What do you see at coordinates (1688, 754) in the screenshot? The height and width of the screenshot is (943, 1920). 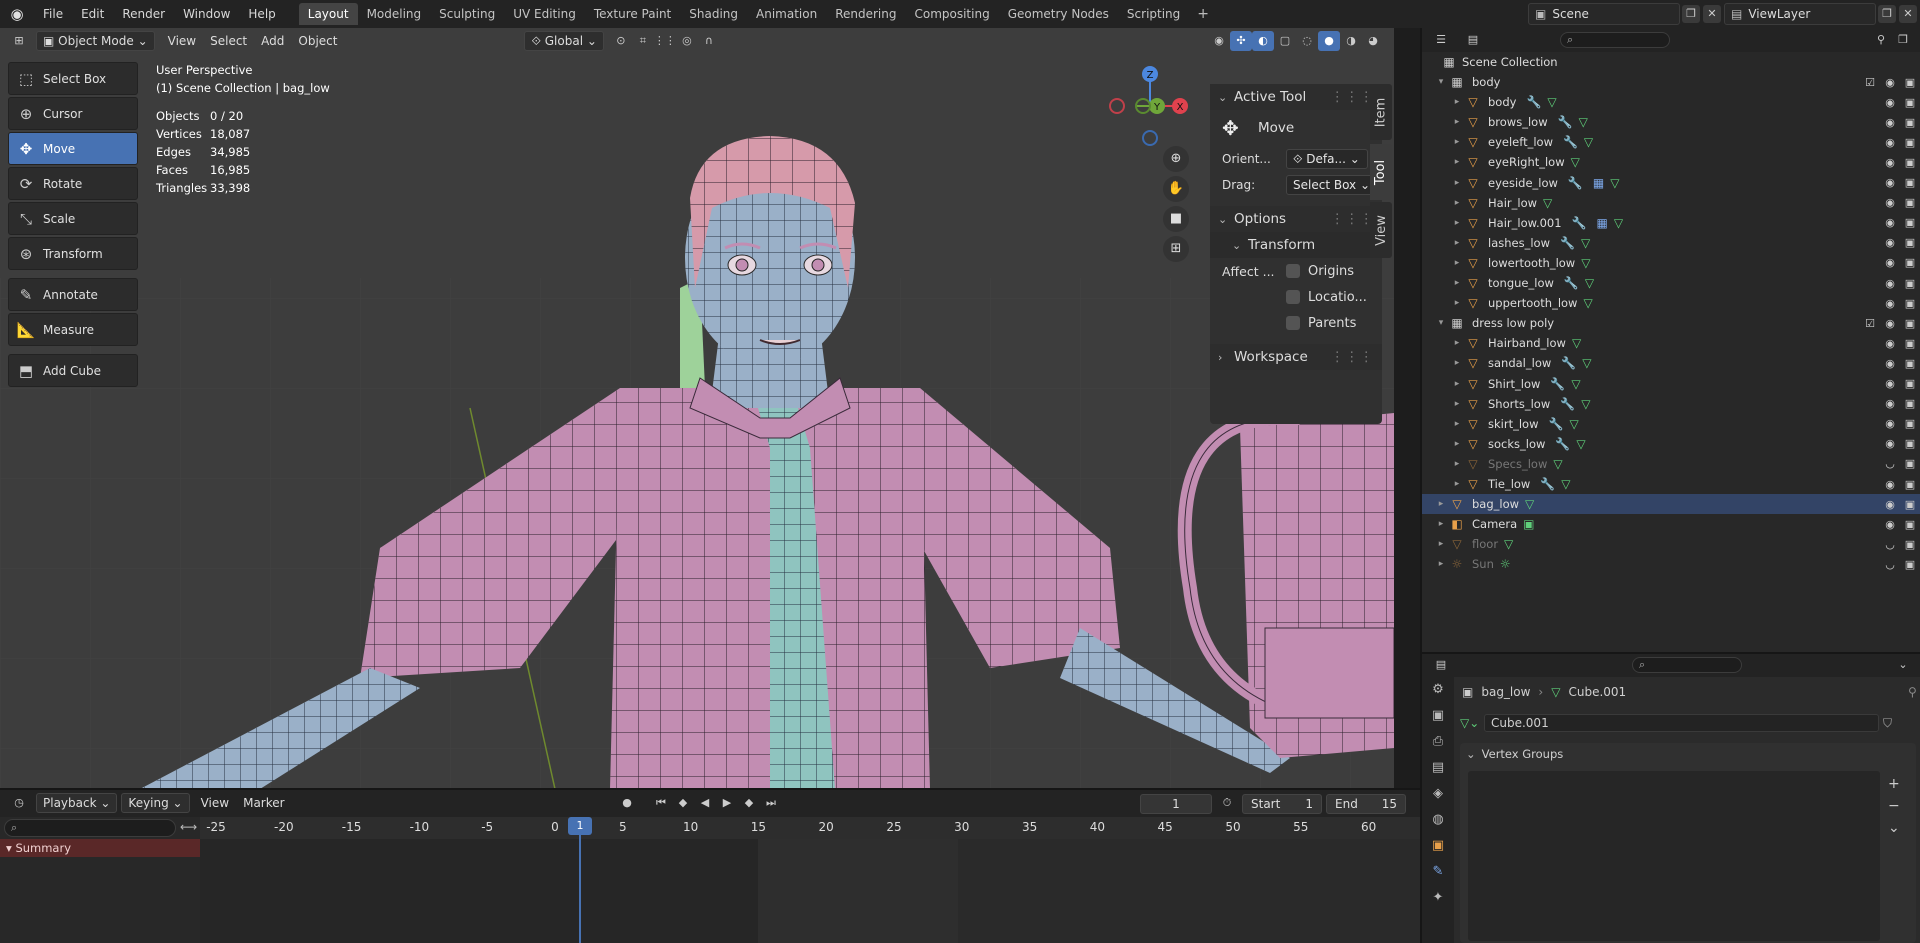 I see `vertex-groups-header: ⌄ Vertex Groups` at bounding box center [1688, 754].